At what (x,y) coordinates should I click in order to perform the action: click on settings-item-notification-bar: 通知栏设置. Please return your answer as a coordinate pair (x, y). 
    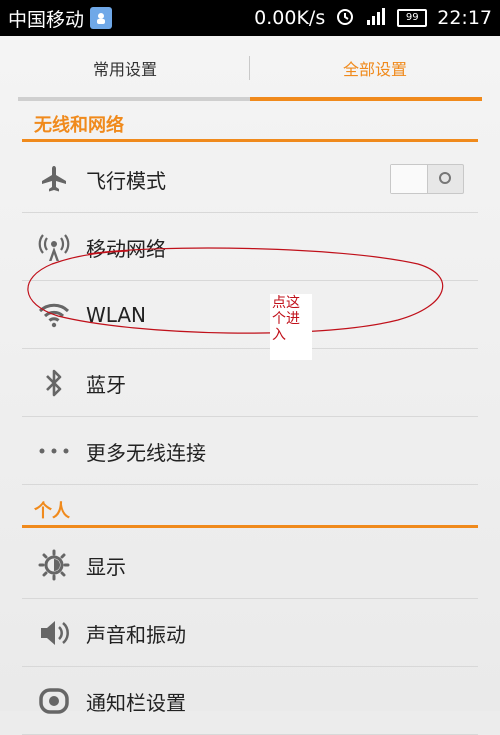
    Looking at the image, I should click on (250, 701).